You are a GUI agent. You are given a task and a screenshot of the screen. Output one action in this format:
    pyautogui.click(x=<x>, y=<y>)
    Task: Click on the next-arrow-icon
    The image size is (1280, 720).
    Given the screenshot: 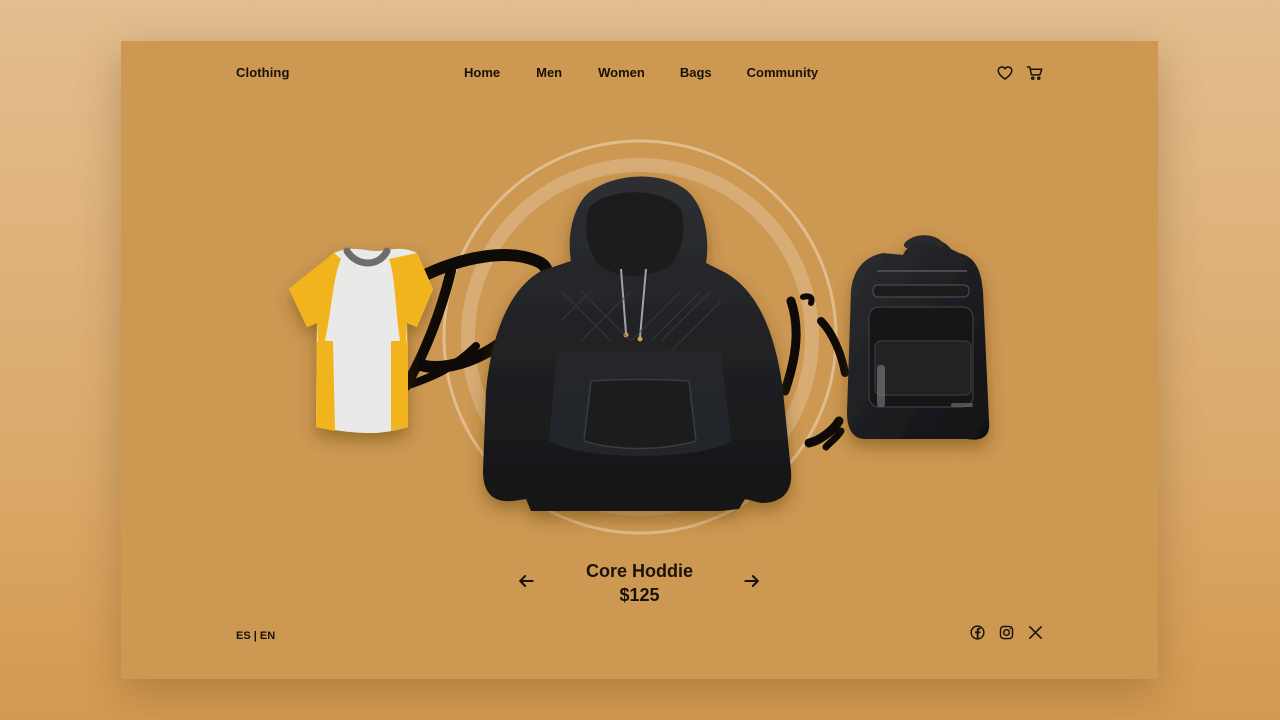 What is the action you would take?
    pyautogui.click(x=752, y=581)
    